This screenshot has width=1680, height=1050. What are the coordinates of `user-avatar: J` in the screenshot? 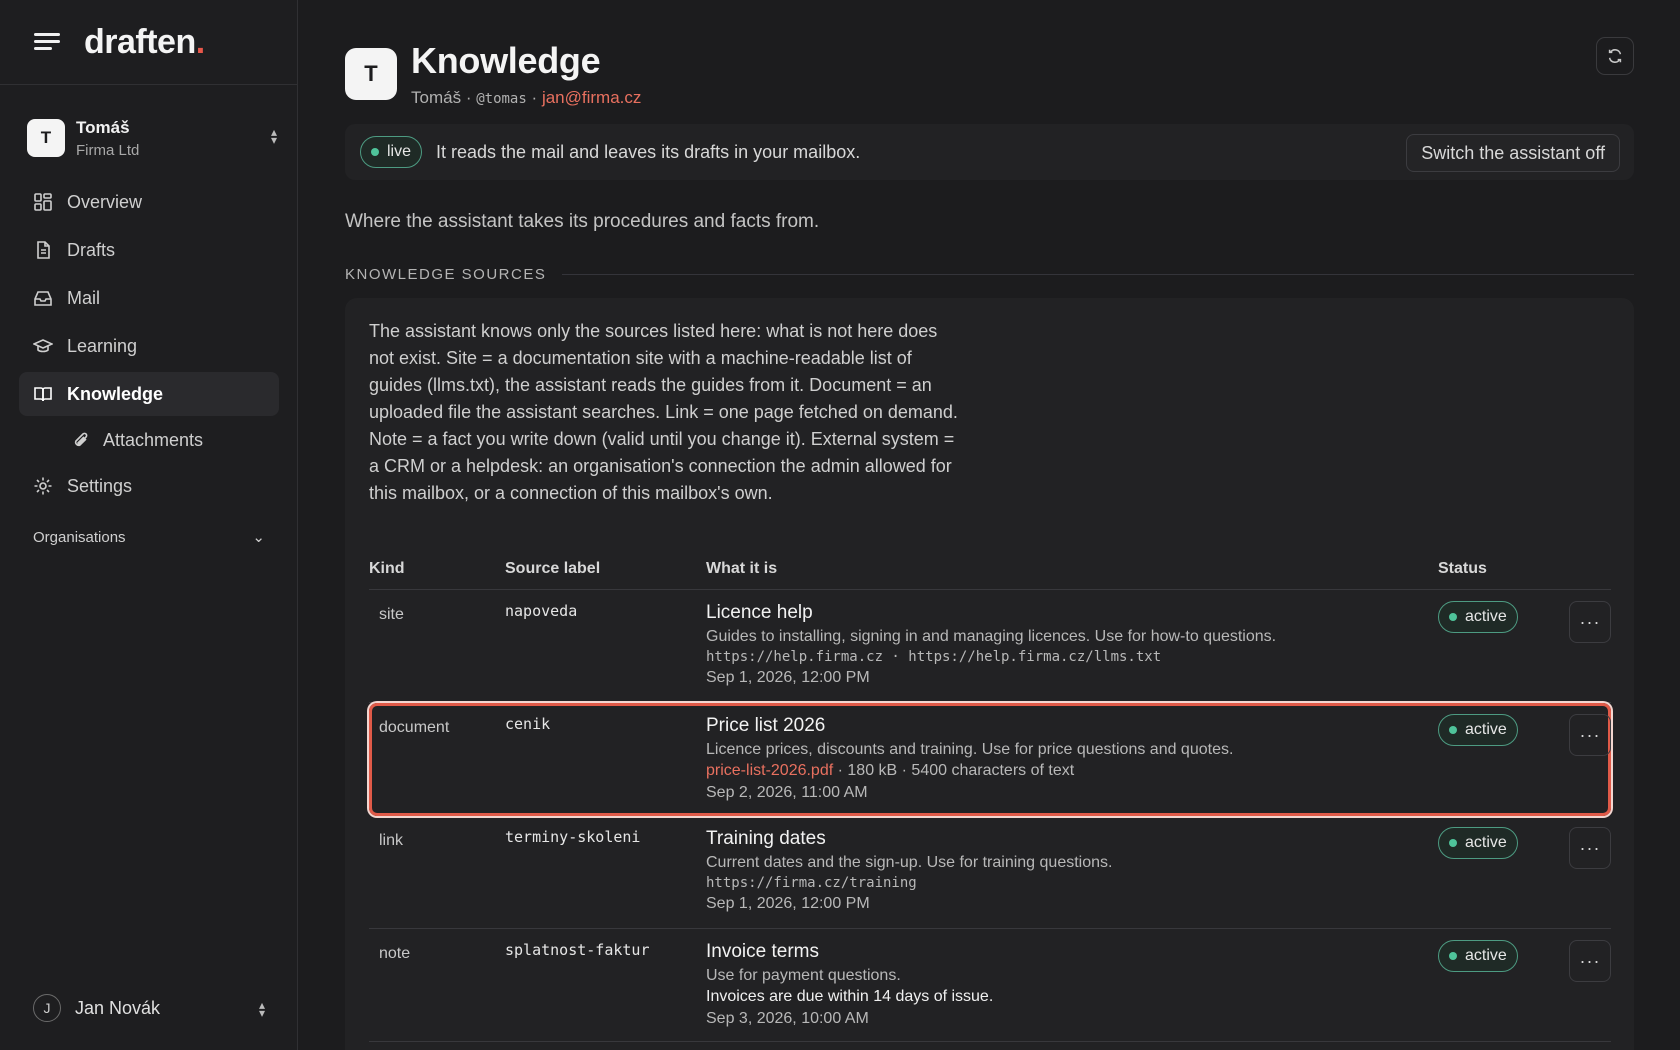 It's located at (47, 1008).